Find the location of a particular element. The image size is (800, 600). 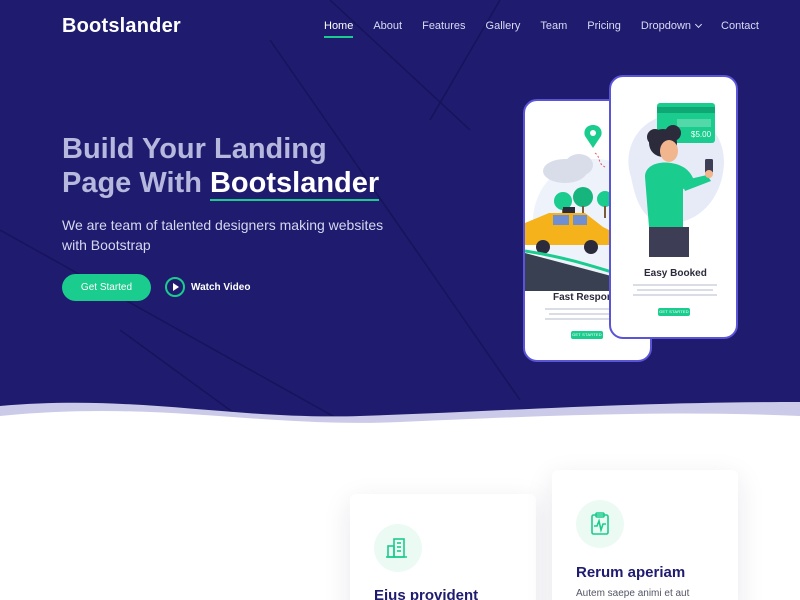

phone-front-button: GET STARTED is located at coordinates (674, 312).